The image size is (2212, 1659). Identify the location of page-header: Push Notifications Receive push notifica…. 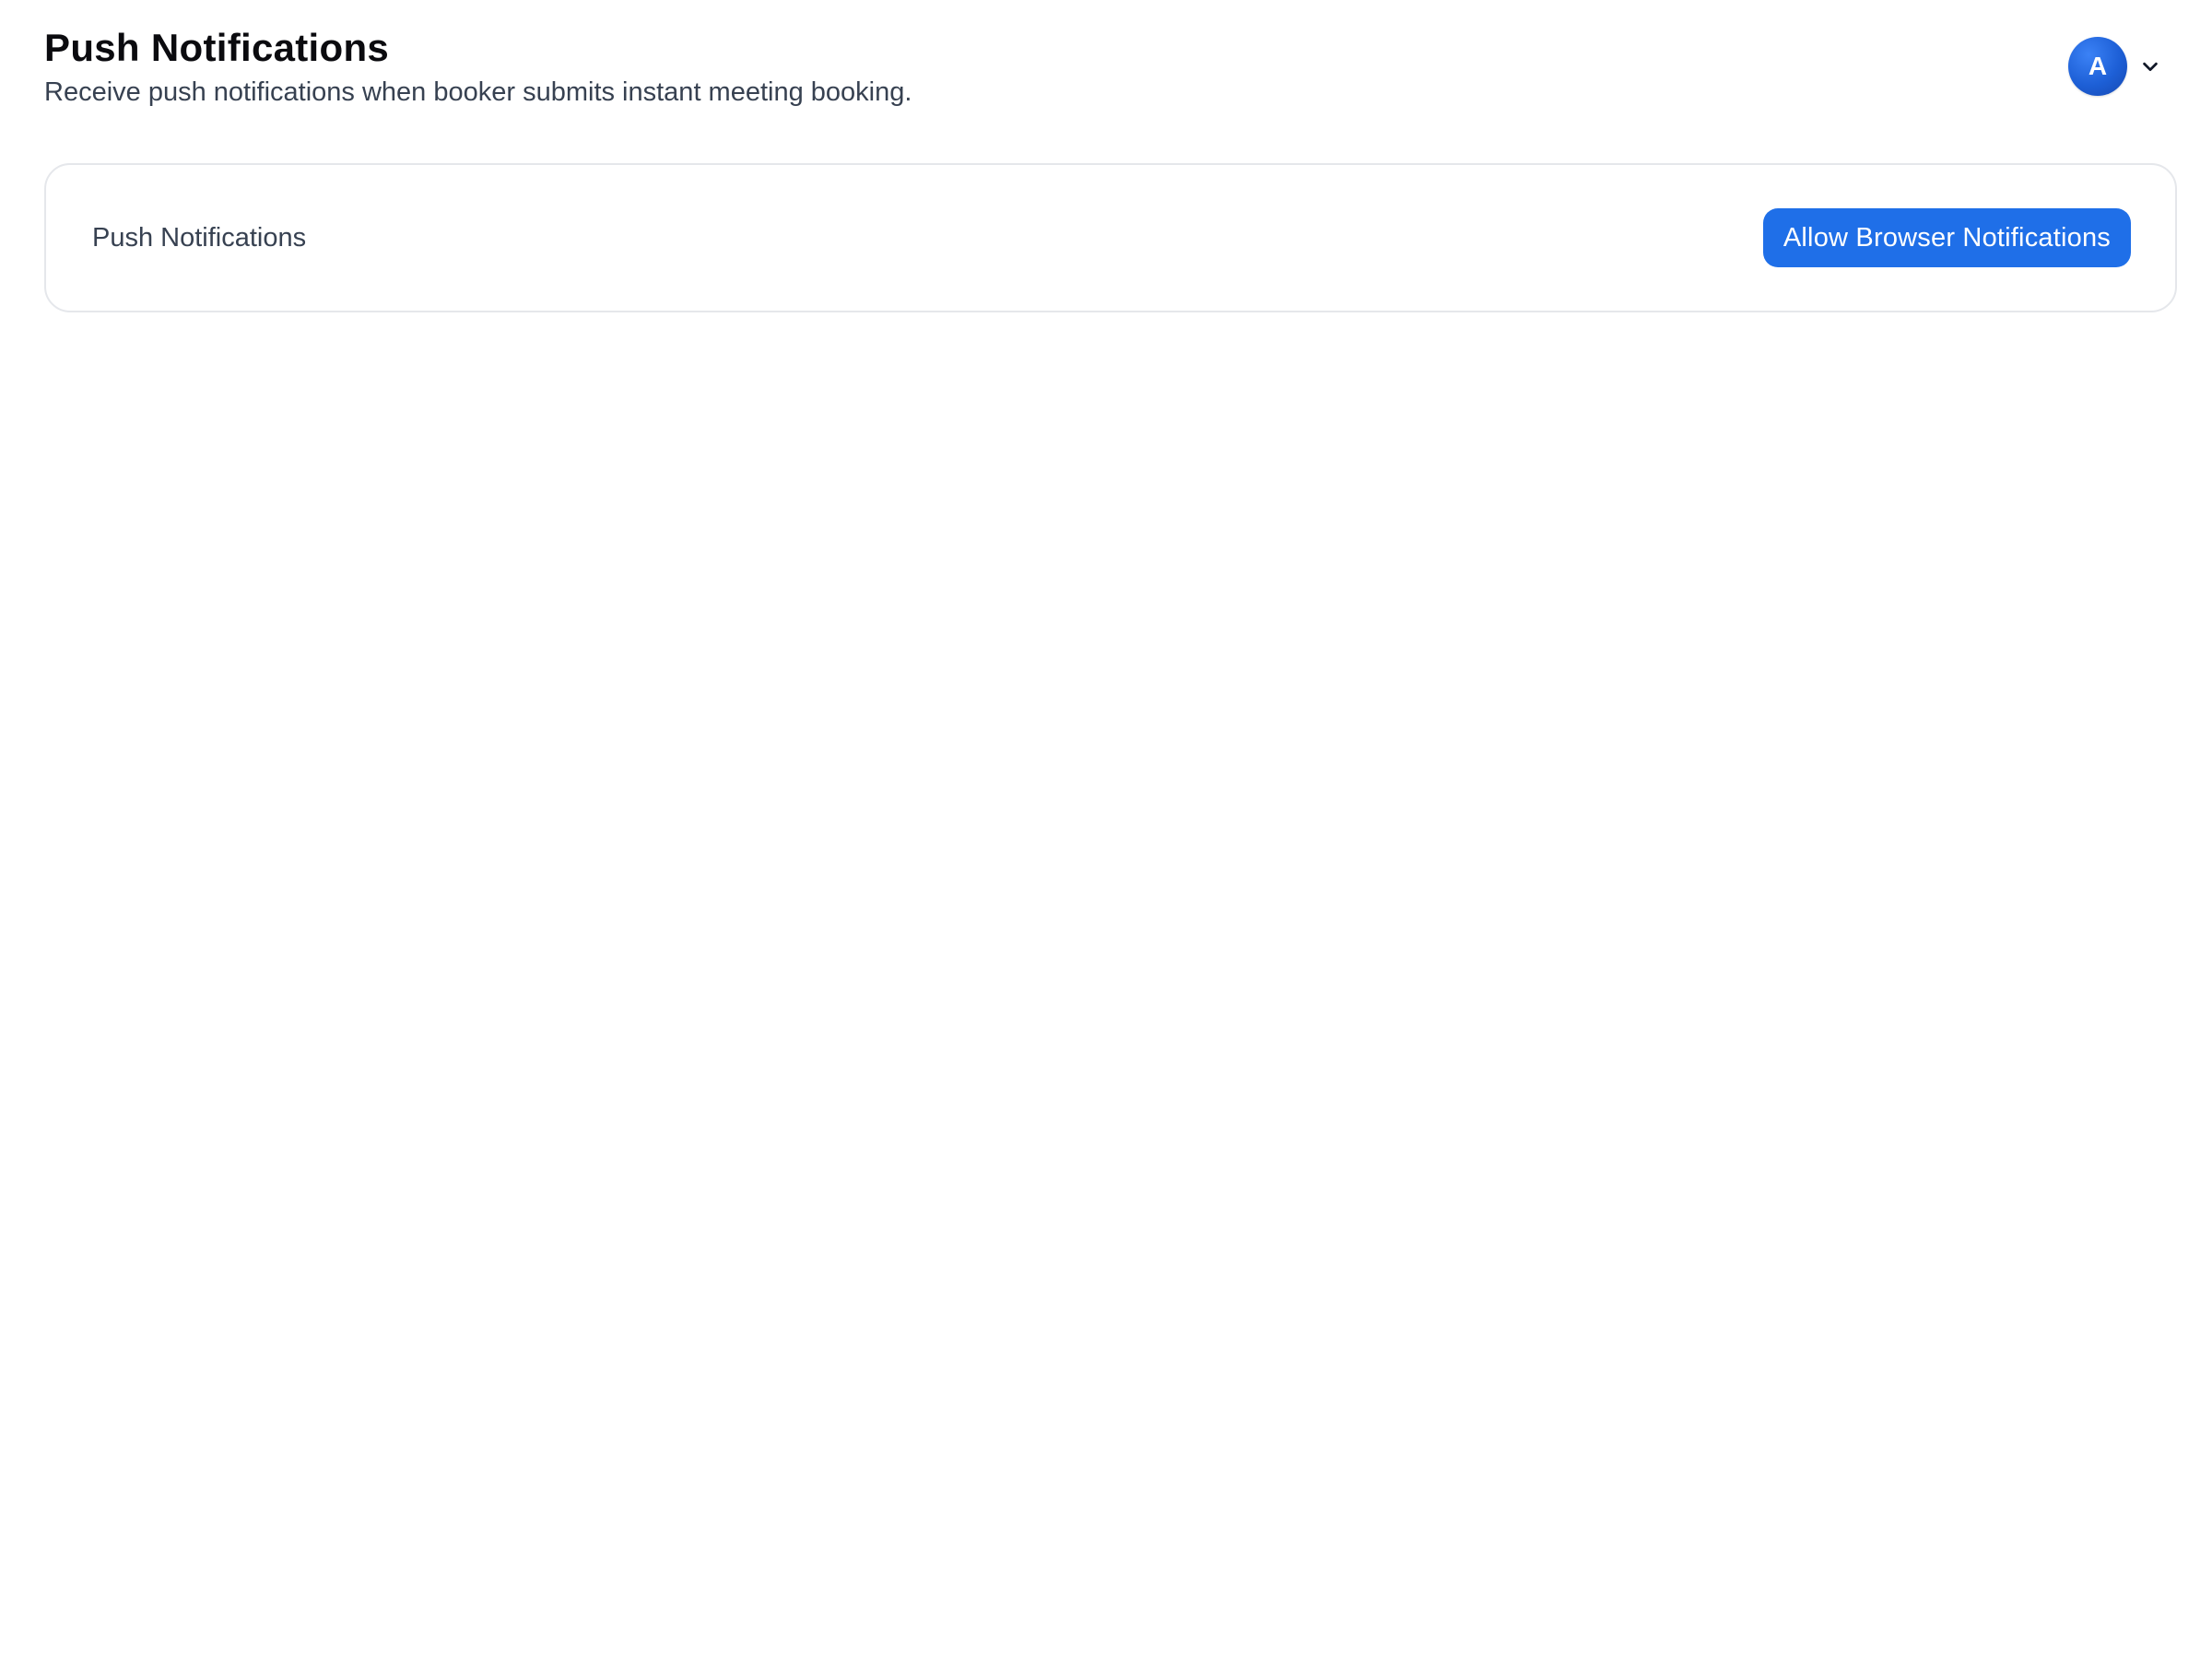
(478, 66).